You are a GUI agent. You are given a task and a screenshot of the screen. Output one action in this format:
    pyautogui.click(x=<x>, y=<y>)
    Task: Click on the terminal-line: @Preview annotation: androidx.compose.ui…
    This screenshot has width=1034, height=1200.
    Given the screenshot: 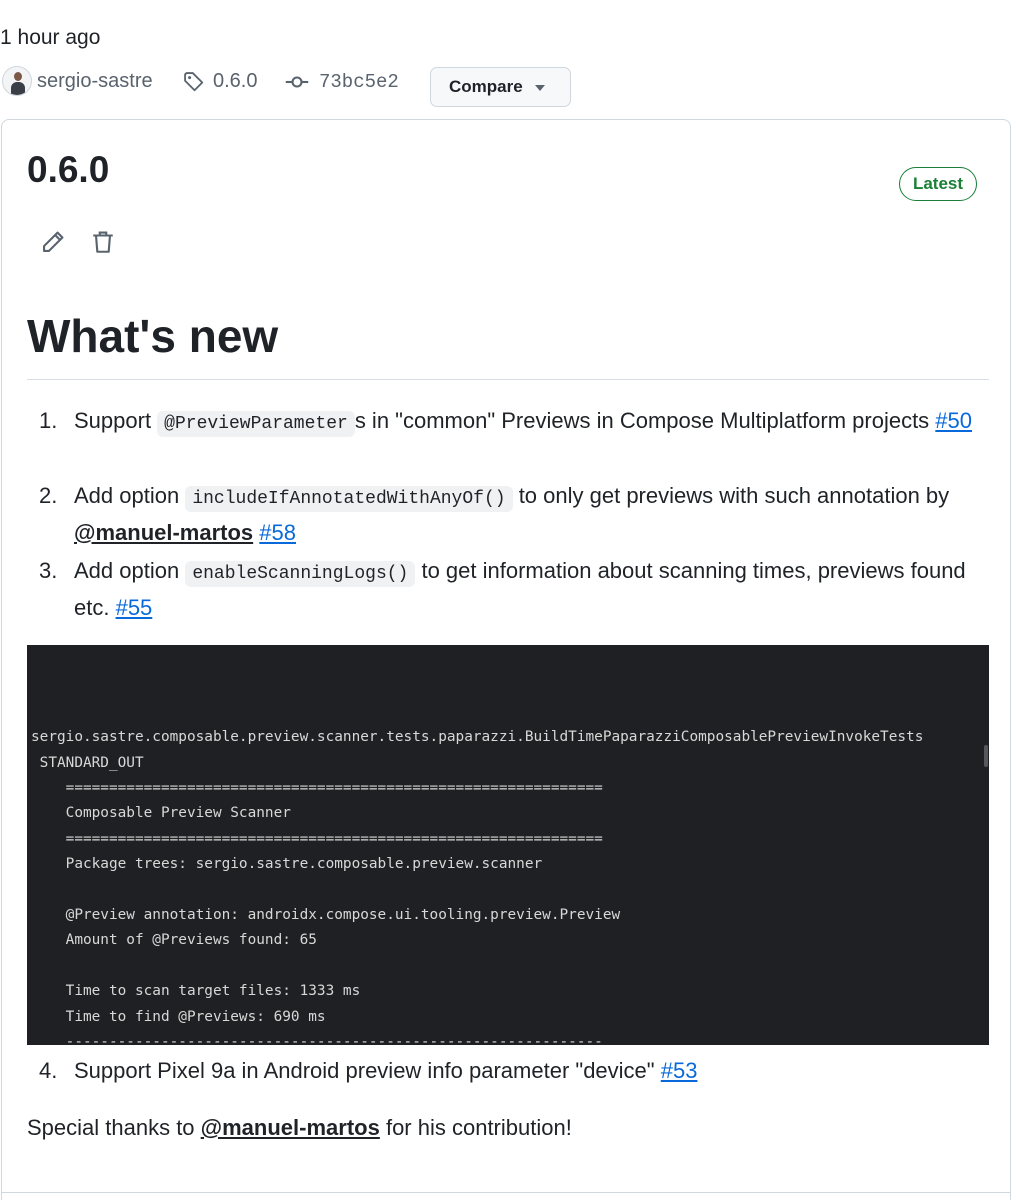 What is the action you would take?
    pyautogui.click(x=326, y=914)
    